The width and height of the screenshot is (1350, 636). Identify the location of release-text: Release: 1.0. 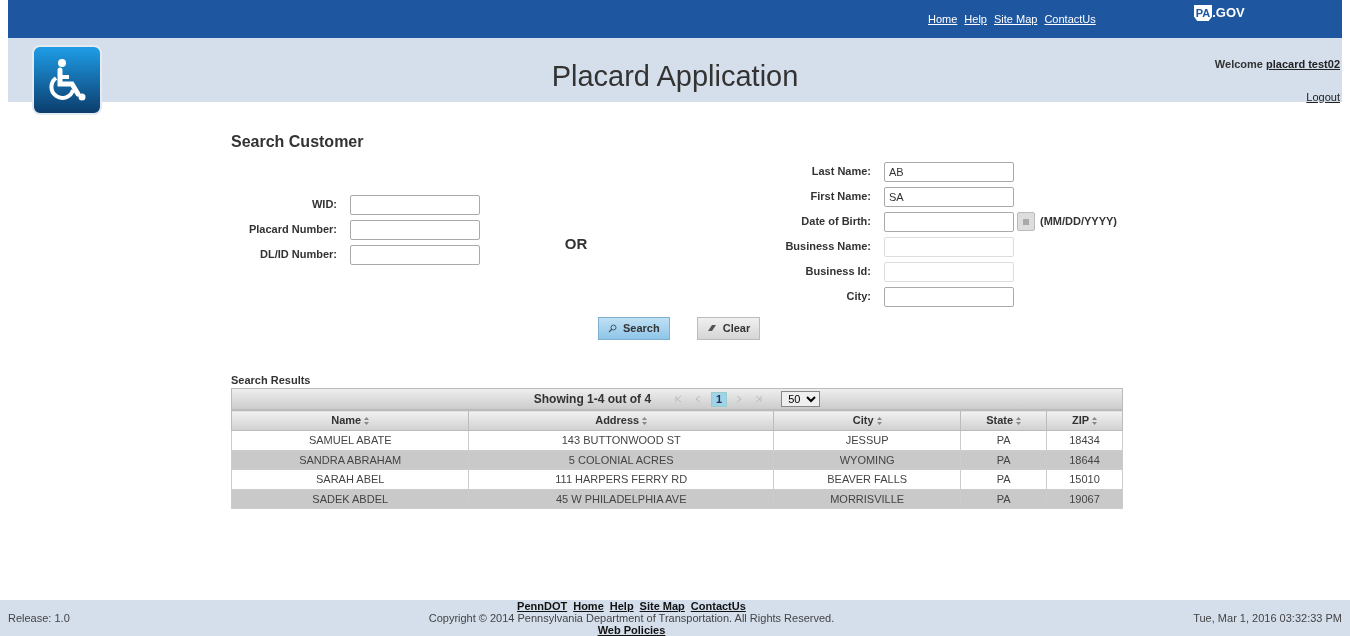
(39, 618).